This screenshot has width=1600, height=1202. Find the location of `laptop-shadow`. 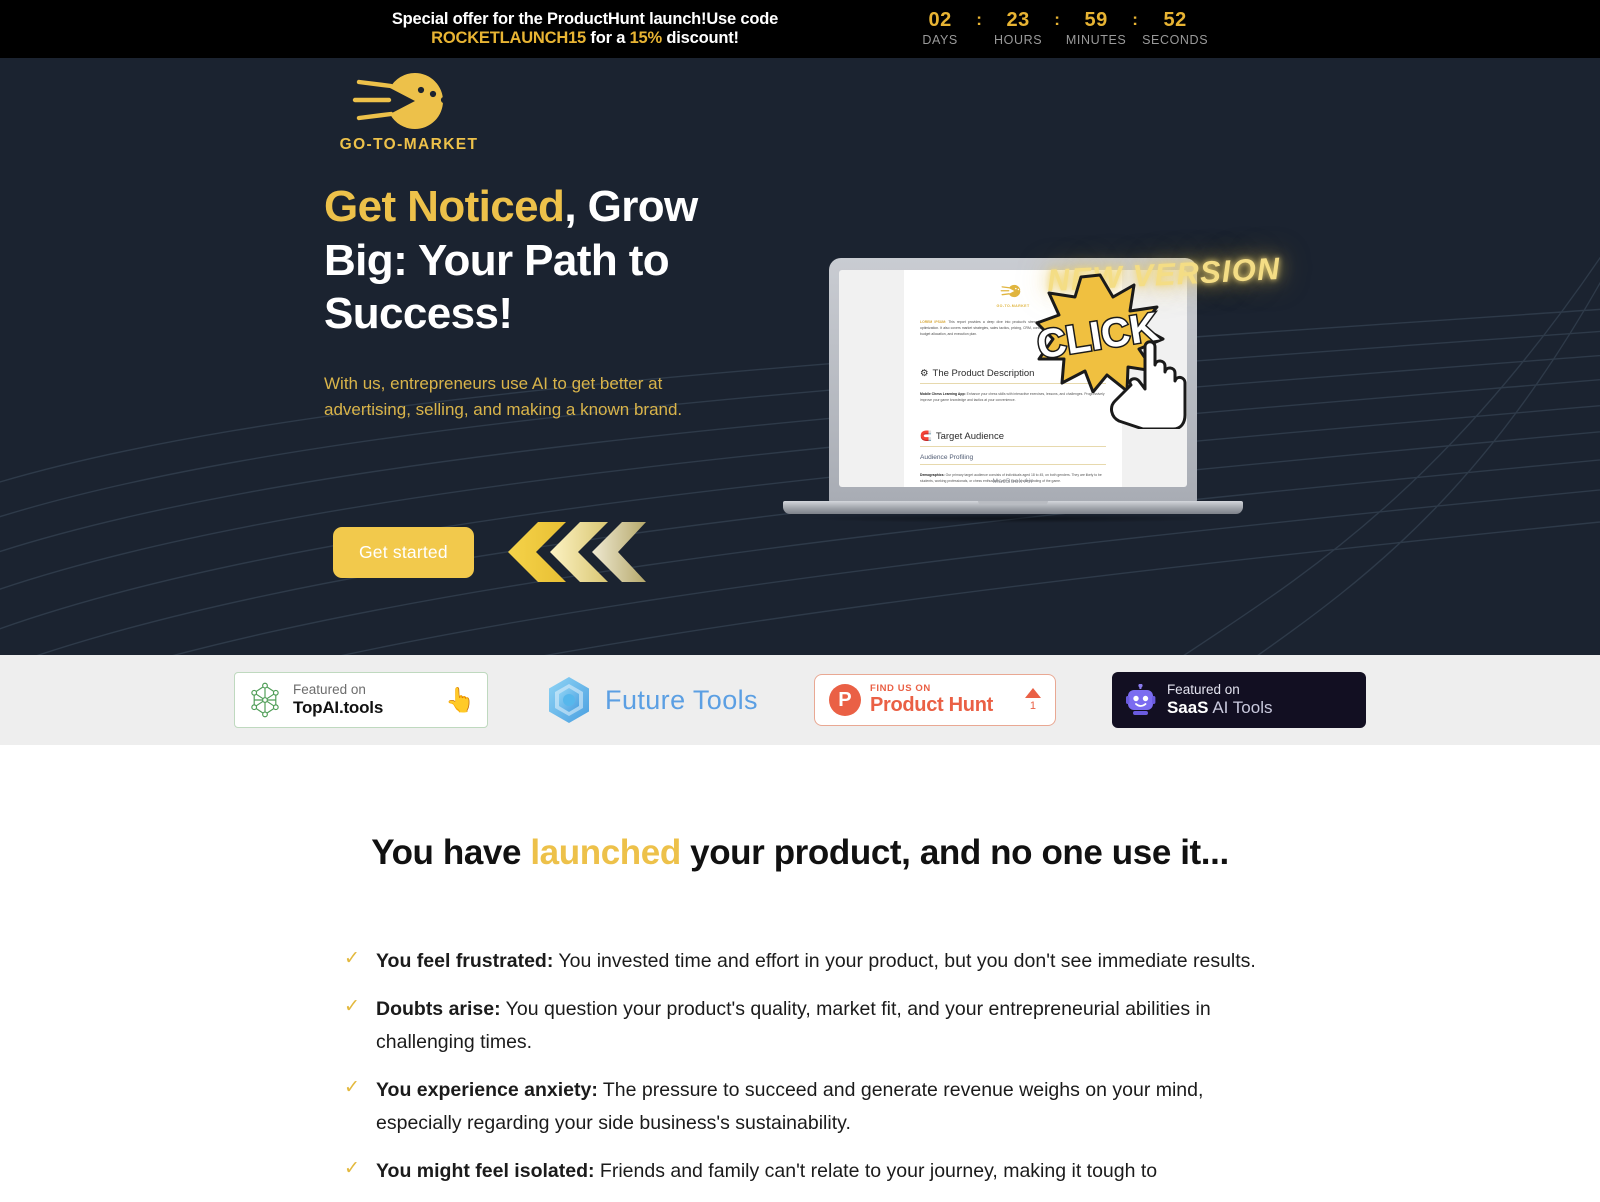

laptop-shadow is located at coordinates (1013, 518).